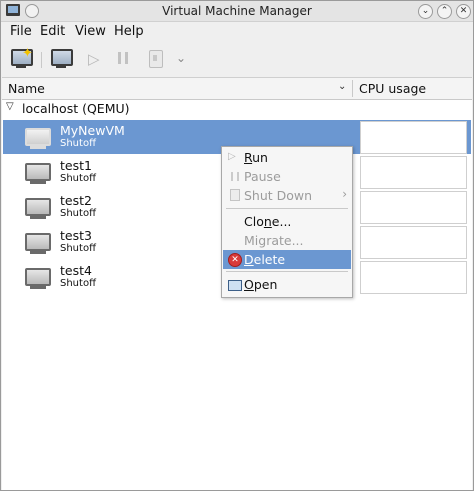 The width and height of the screenshot is (474, 491). What do you see at coordinates (76, 165) in the screenshot?
I see `vm-name: test1` at bounding box center [76, 165].